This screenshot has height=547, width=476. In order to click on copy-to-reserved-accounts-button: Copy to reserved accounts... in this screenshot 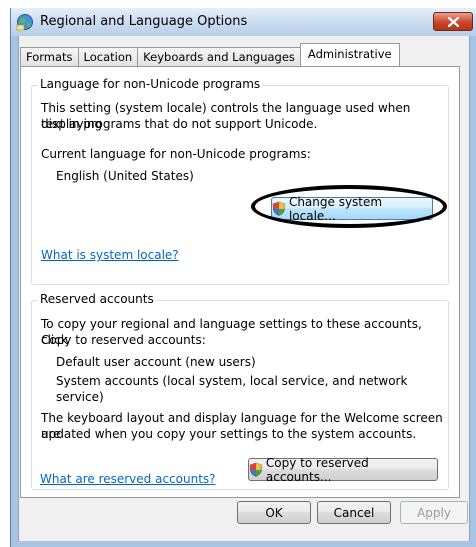, I will do `click(343, 469)`.